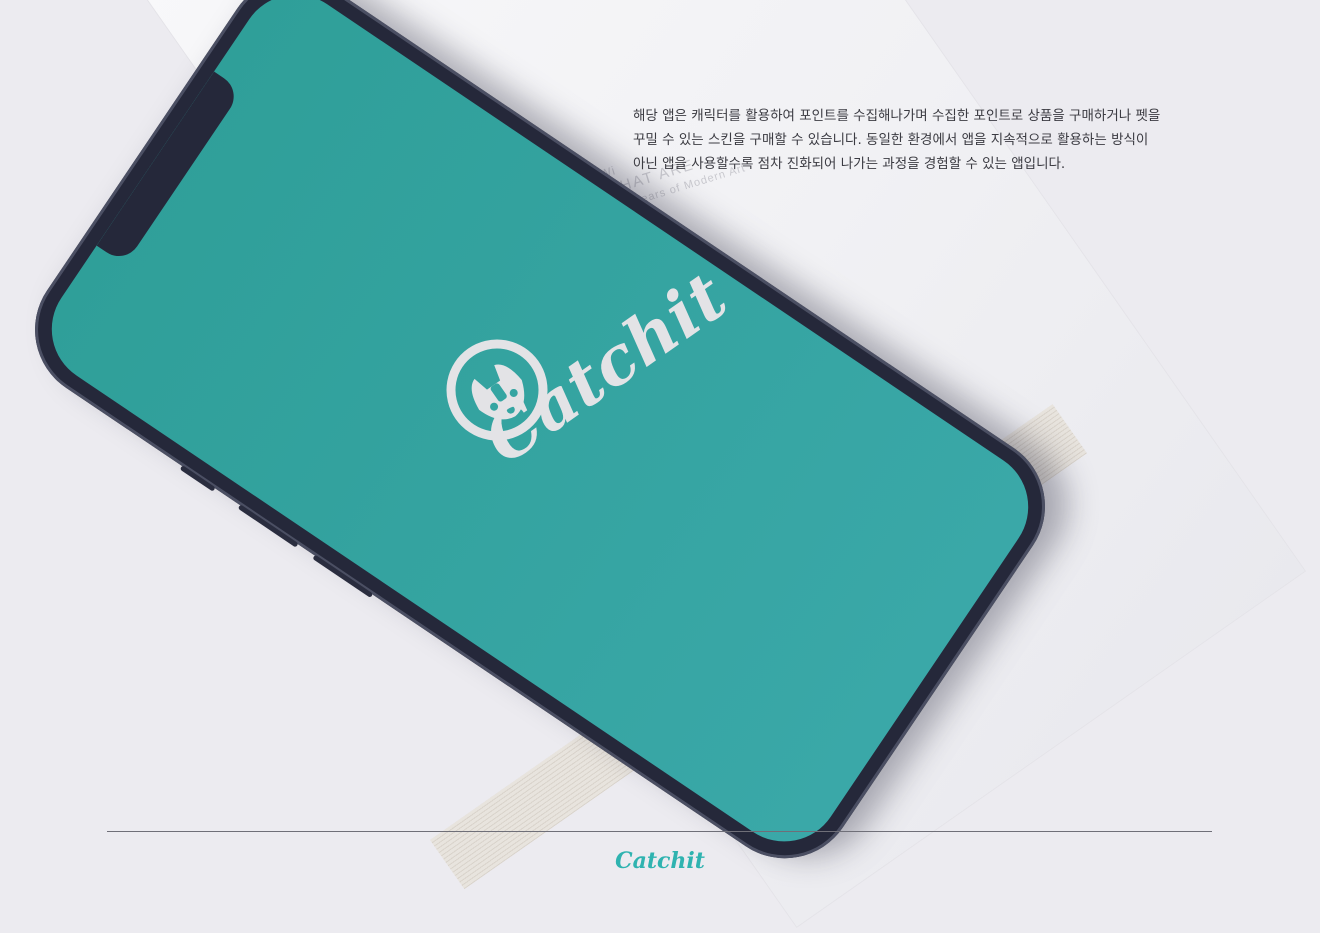  What do you see at coordinates (660, 861) in the screenshot?
I see `footer-brand: Catchit` at bounding box center [660, 861].